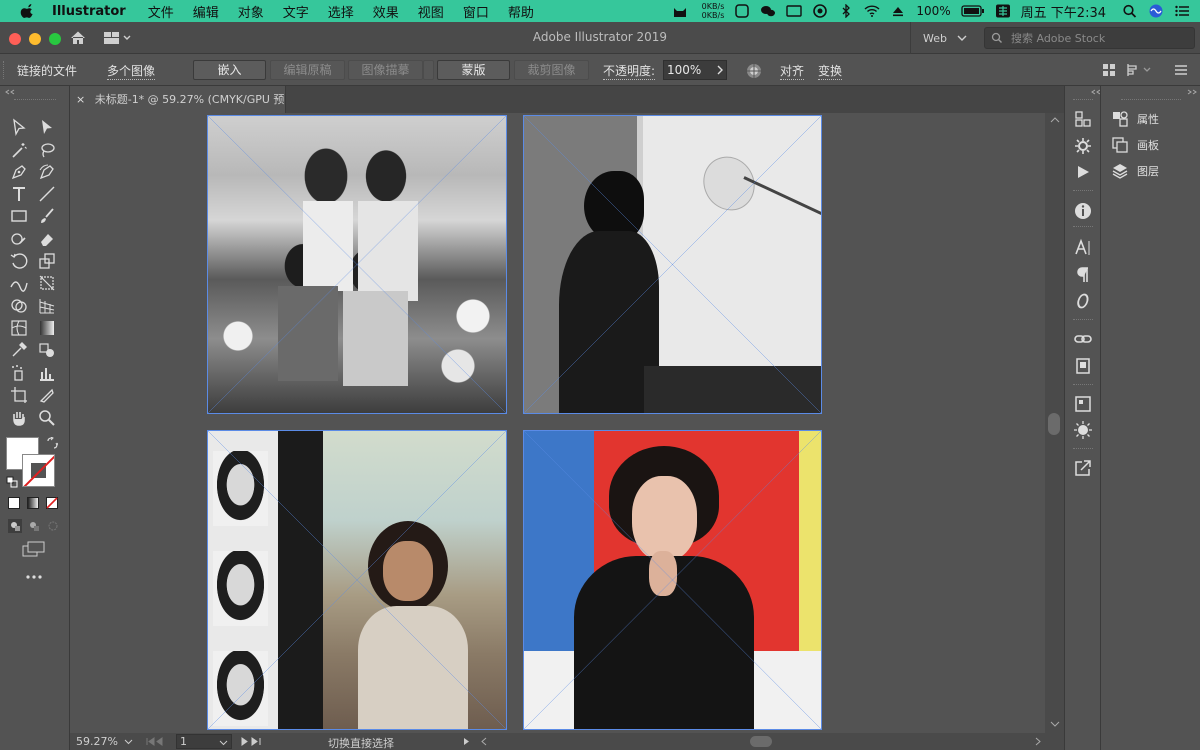  What do you see at coordinates (19, 328) in the screenshot?
I see `mesh-tool` at bounding box center [19, 328].